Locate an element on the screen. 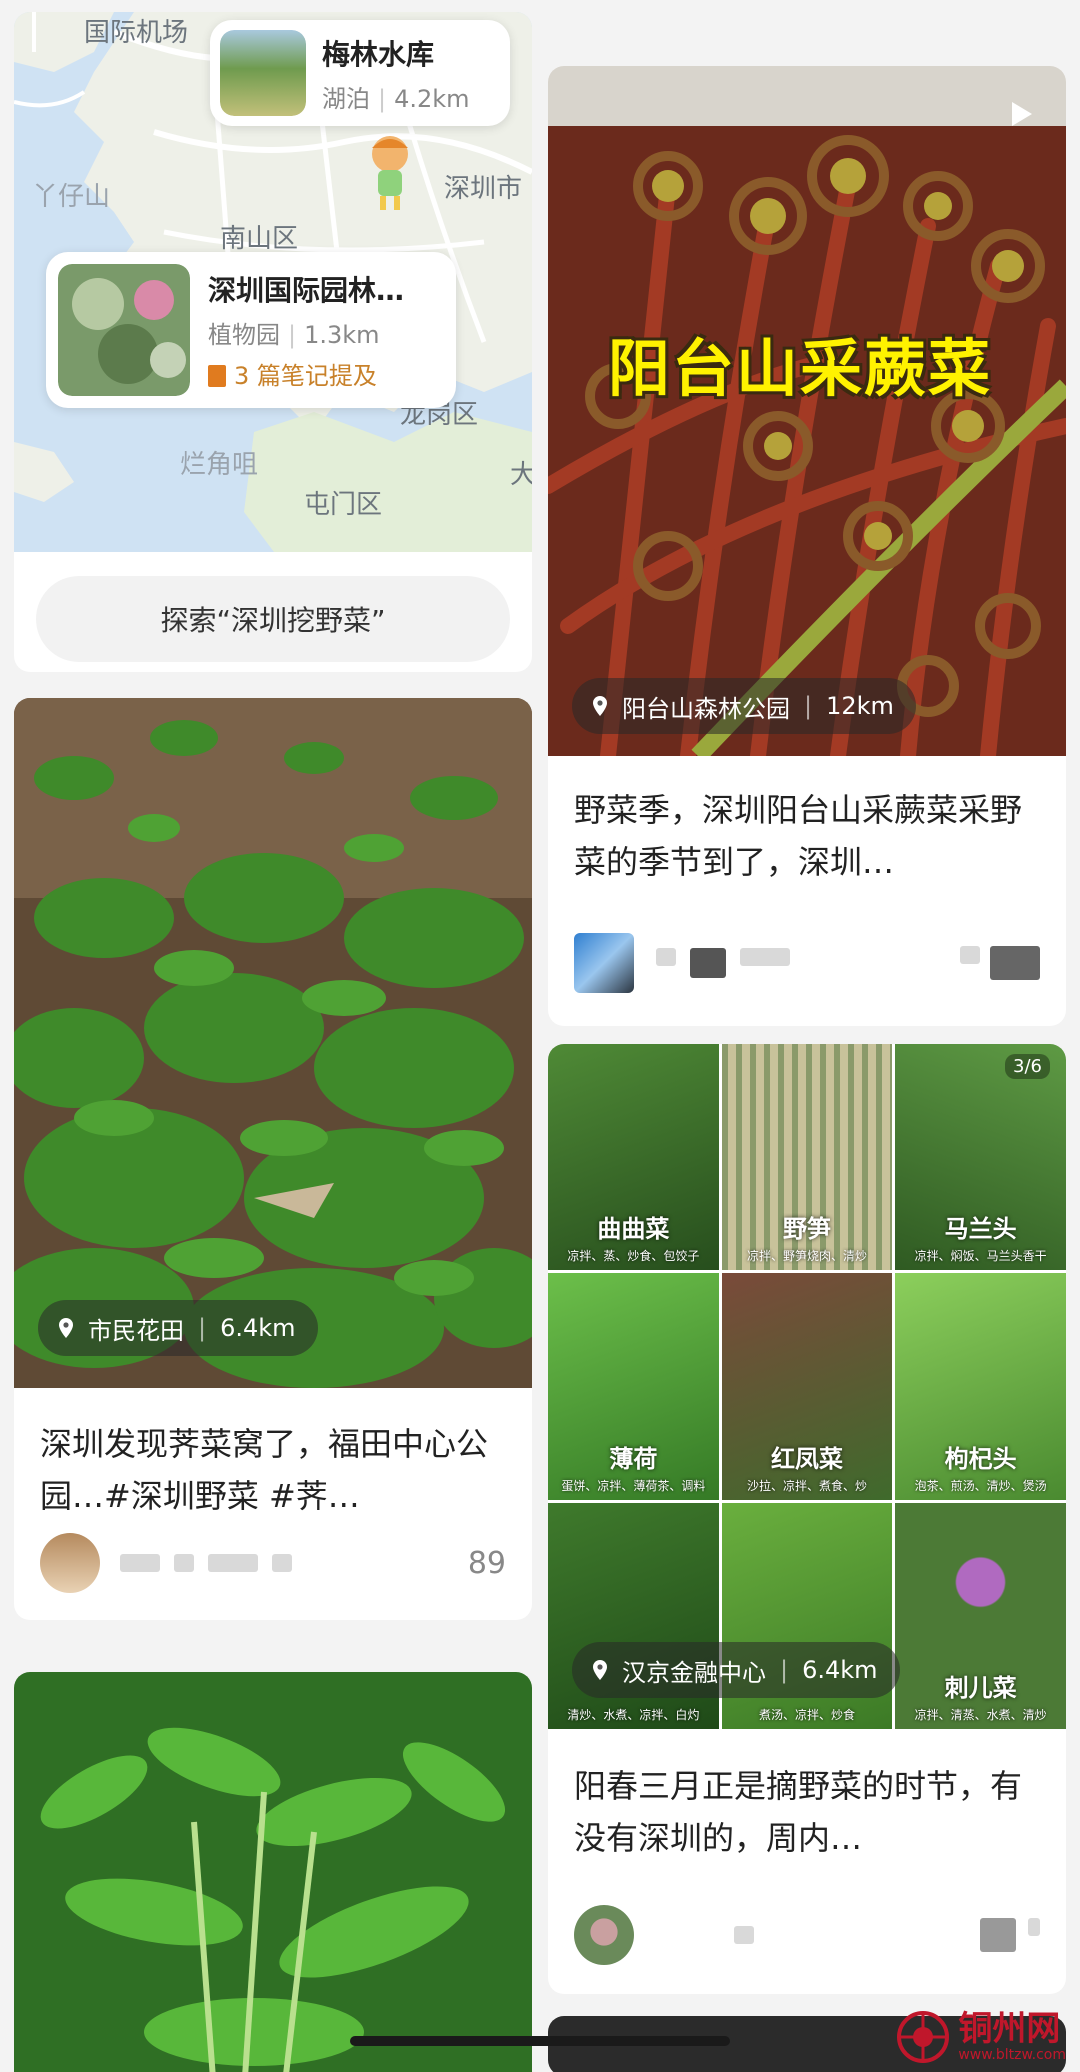  location-badge-shepherds-purse: 市民花田 | 6.4km is located at coordinates (178, 1328).